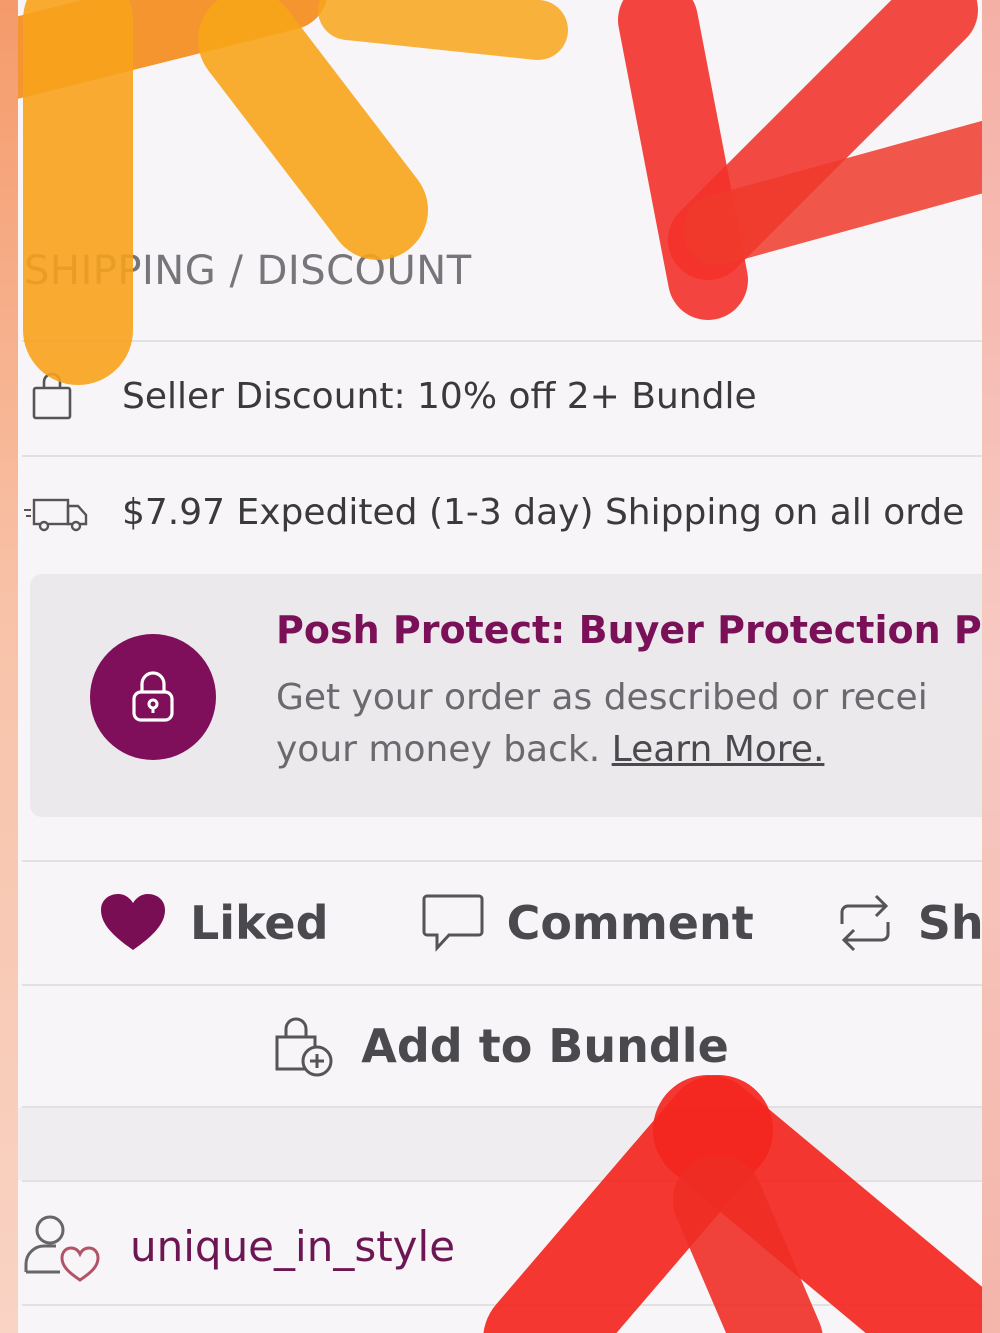 Image resolution: width=1000 pixels, height=1333 pixels. I want to click on add-to-bundle-icon, so click(304, 1047).